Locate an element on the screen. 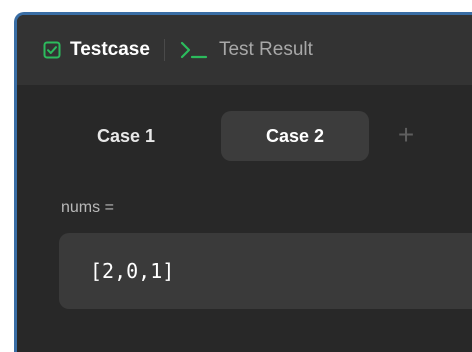 The height and width of the screenshot is (352, 472). case-1-button: Case 1 is located at coordinates (126, 136).